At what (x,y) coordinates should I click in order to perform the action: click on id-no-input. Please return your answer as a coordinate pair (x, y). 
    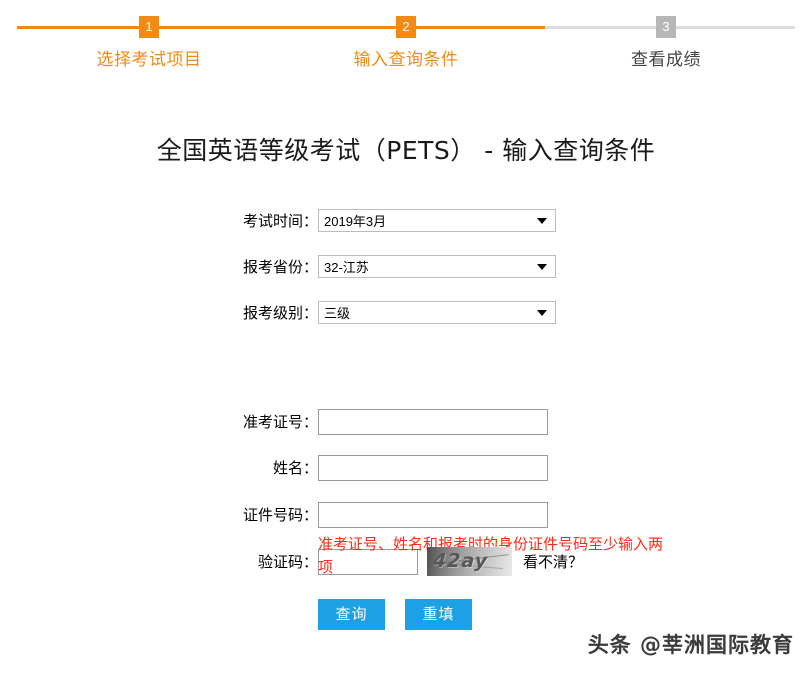
    Looking at the image, I should click on (433, 514).